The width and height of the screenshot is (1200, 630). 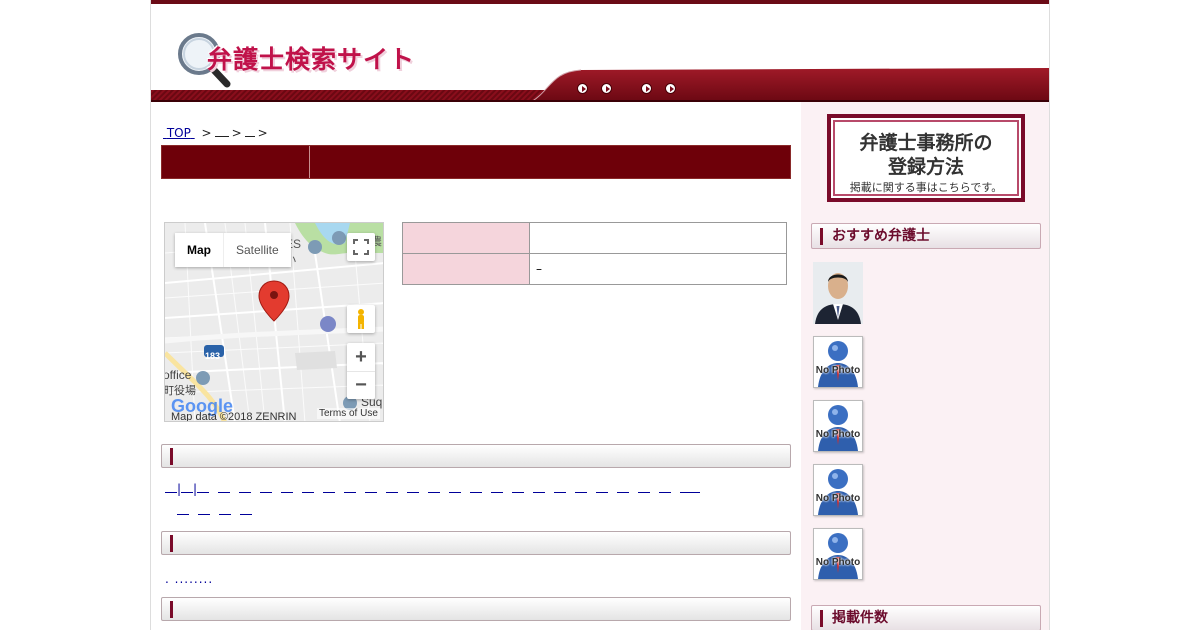 I want to click on registration-banner: 弁護士事務所の 登録方法 掲載に関する事はこちらです。, so click(x=926, y=158).